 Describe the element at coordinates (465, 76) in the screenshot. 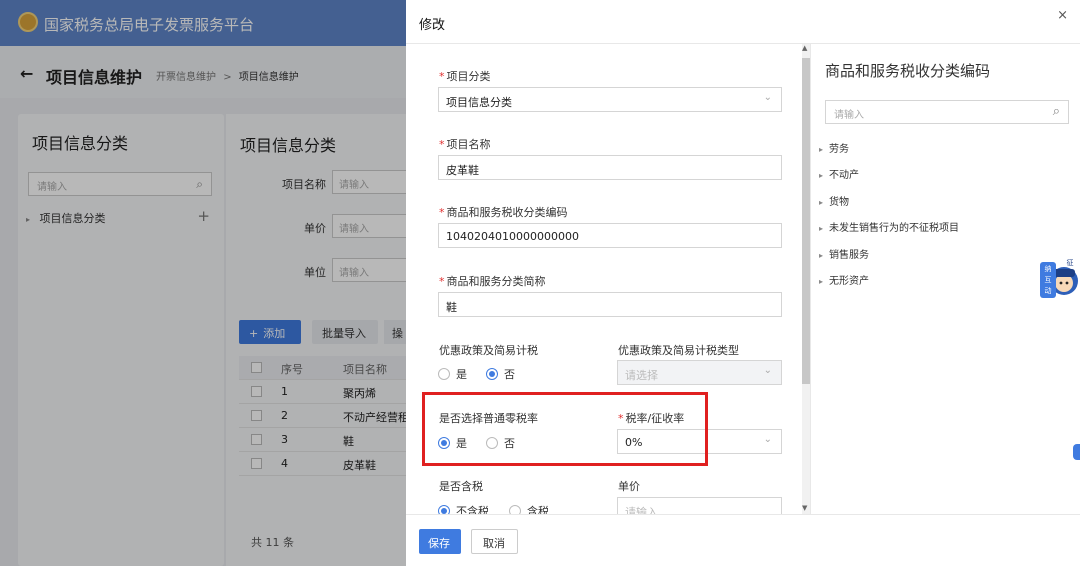

I see `category-field-label: * 项目分类` at that location.